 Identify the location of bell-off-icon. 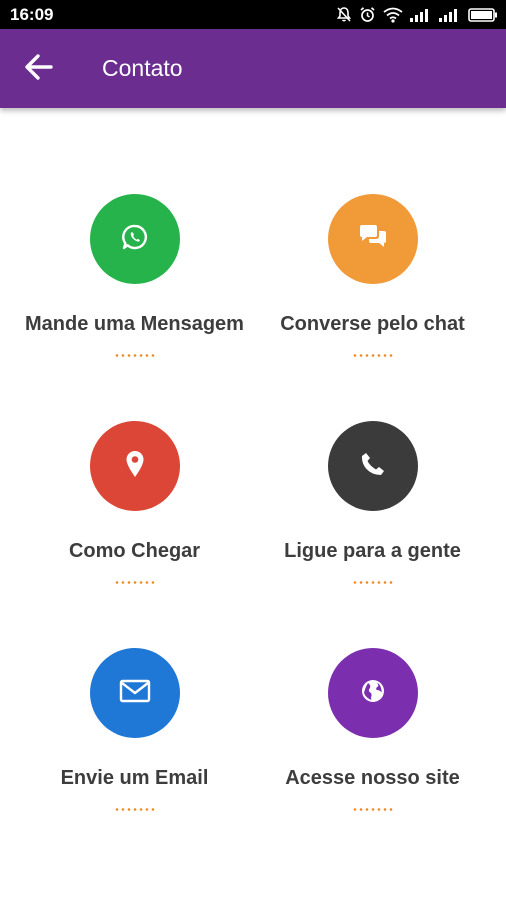
(344, 14).